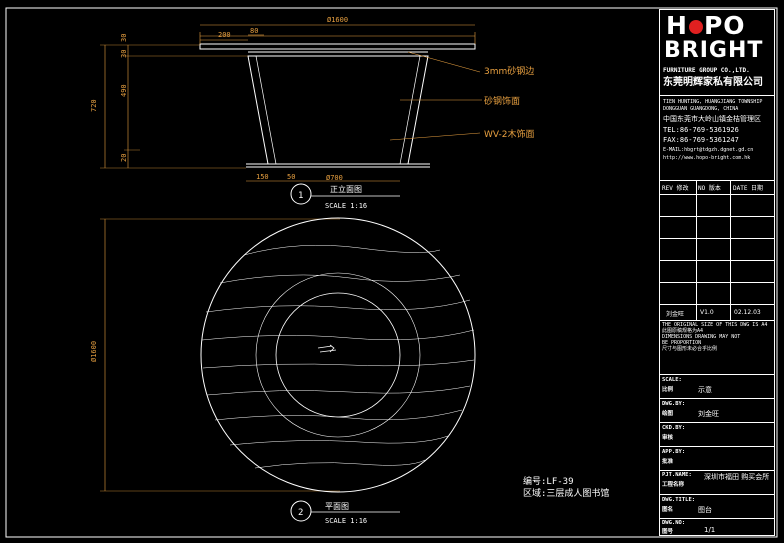 This screenshot has width=784, height=543. I want to click on tabletop-outline, so click(337, 46).